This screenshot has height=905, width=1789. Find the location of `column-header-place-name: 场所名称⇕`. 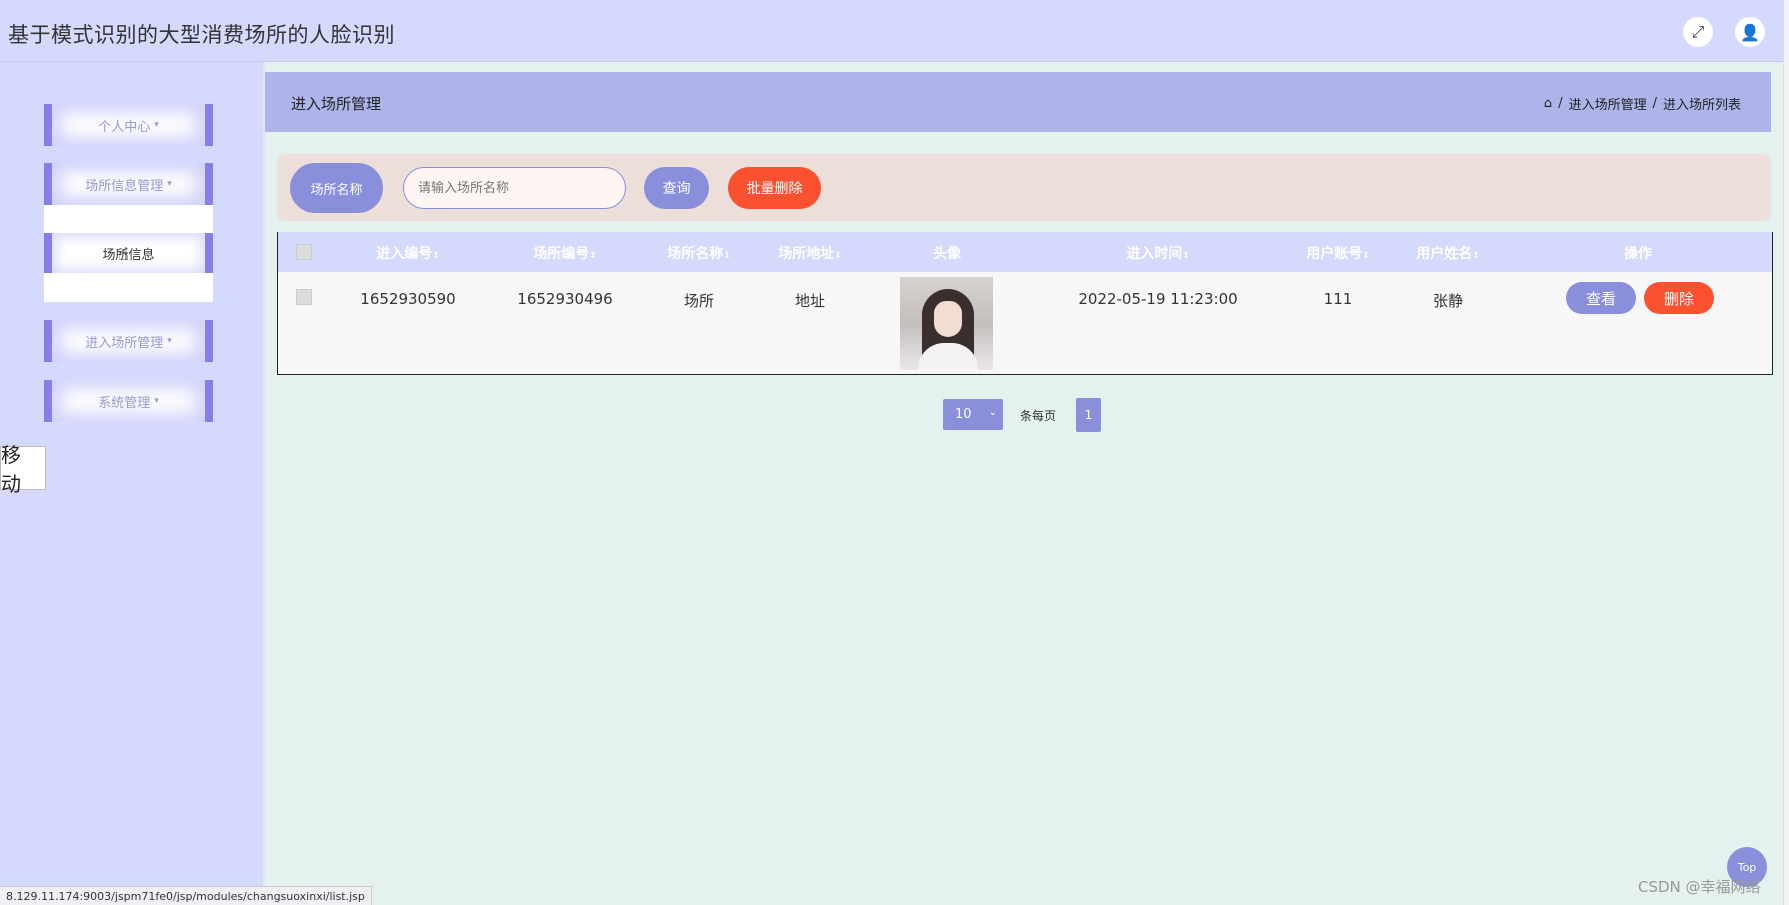

column-header-place-name: 场所名称⇕ is located at coordinates (699, 253).